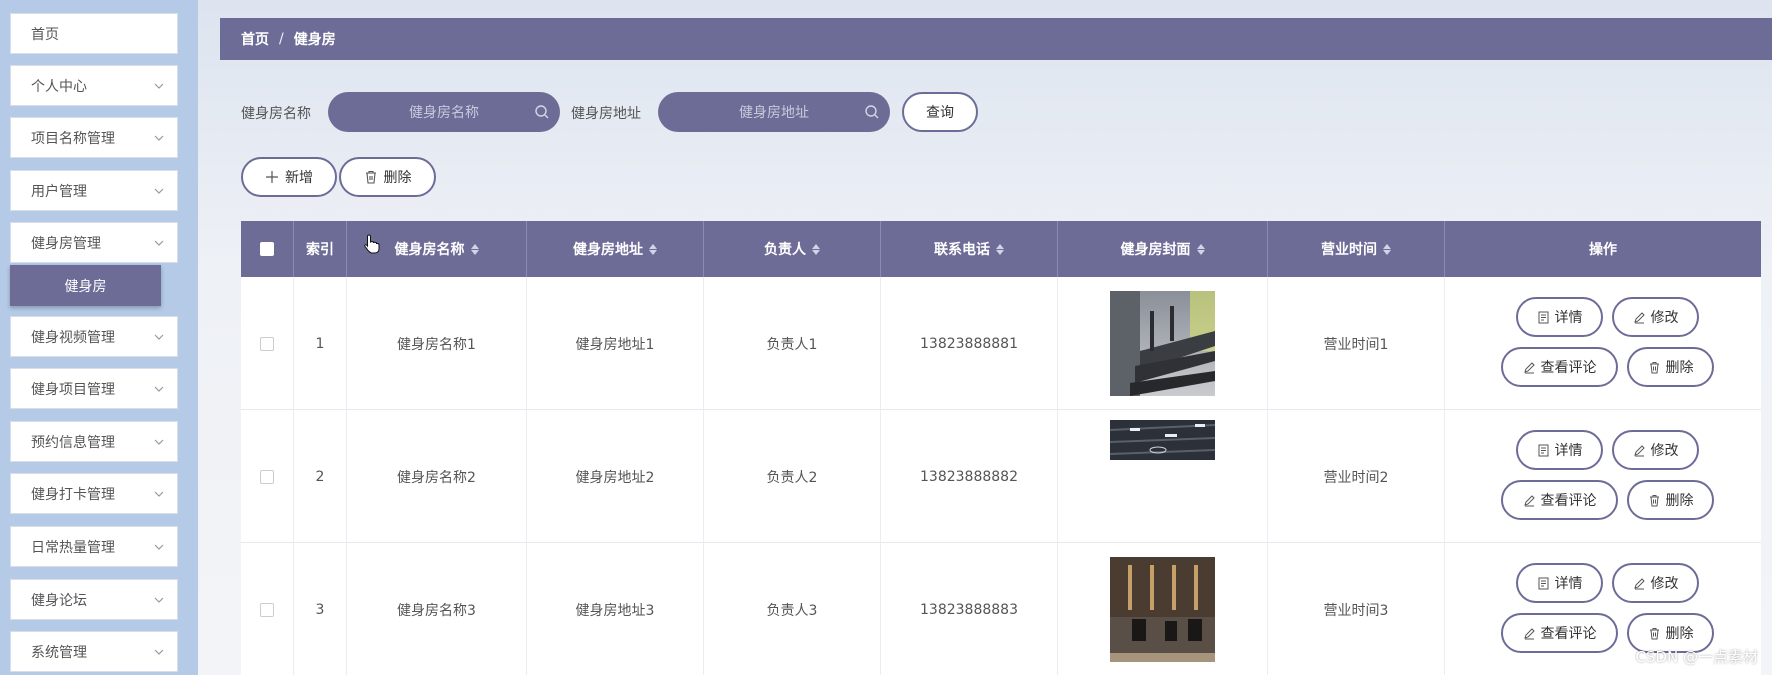  What do you see at coordinates (437, 609) in the screenshot?
I see `name-cell: 健身房名称3` at bounding box center [437, 609].